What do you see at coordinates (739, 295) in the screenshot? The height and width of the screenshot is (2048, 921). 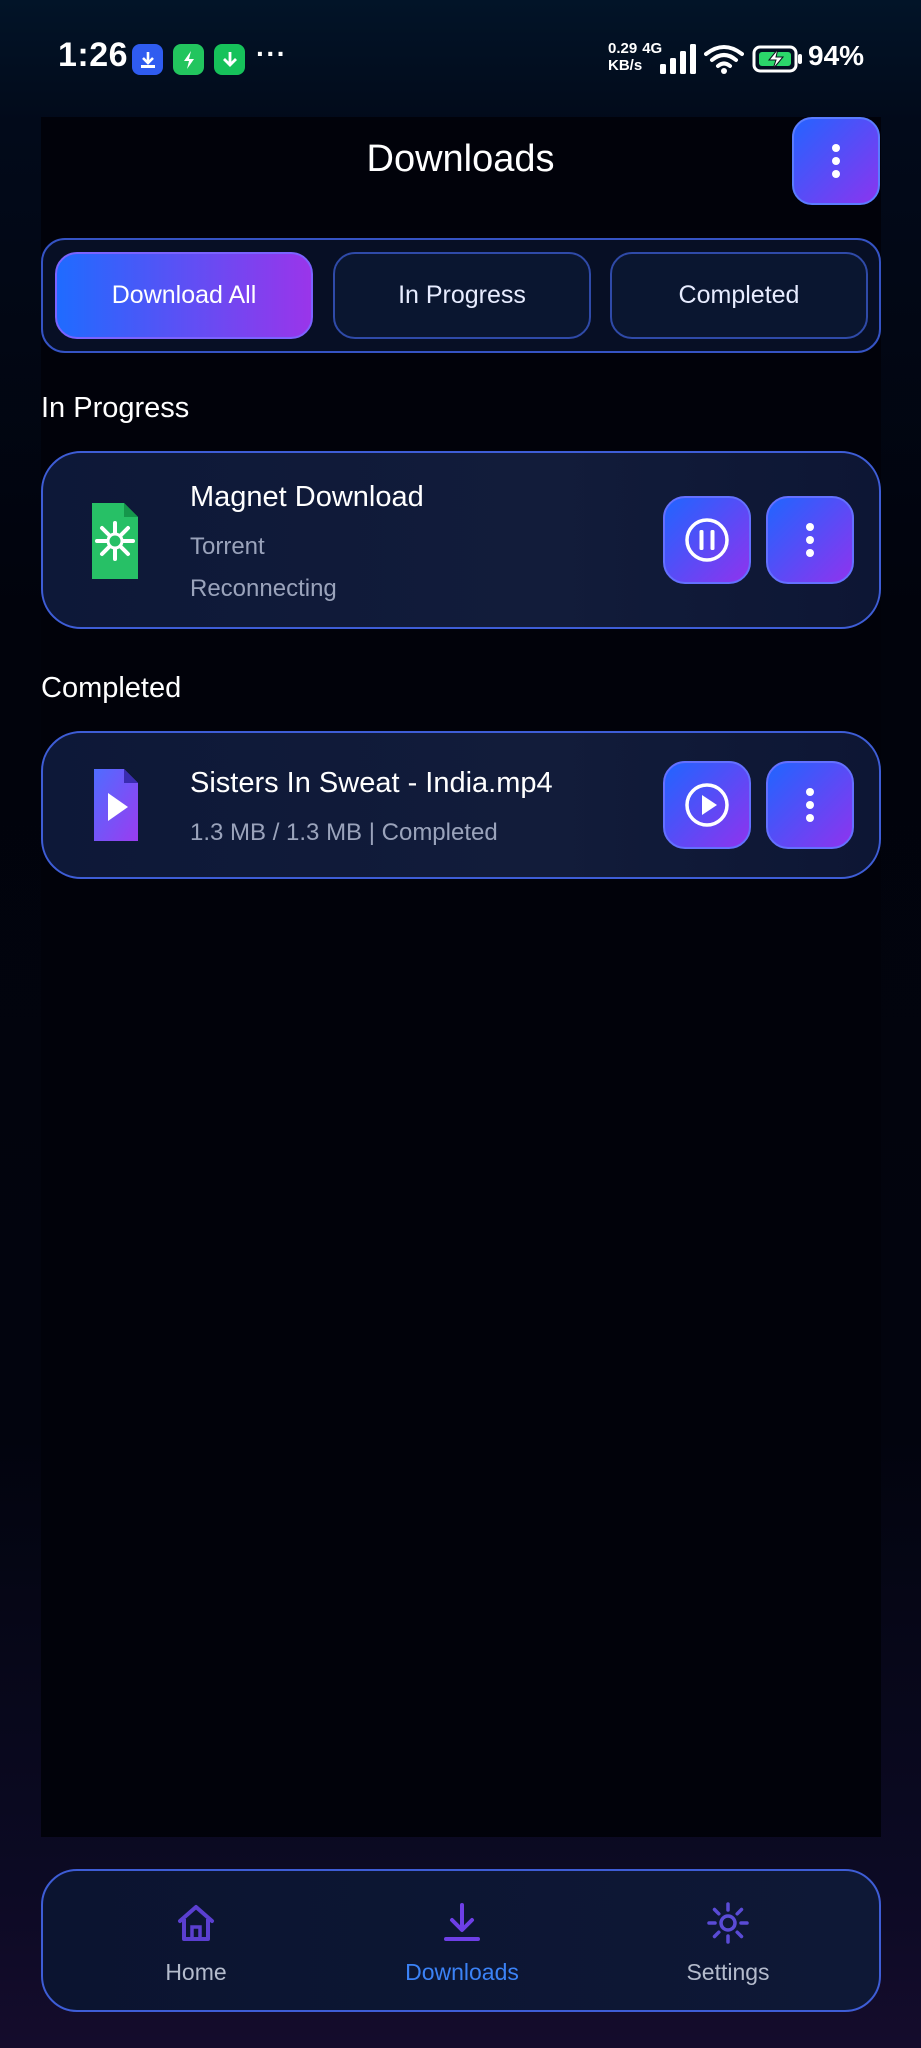 I see `tab-completed: Completed` at bounding box center [739, 295].